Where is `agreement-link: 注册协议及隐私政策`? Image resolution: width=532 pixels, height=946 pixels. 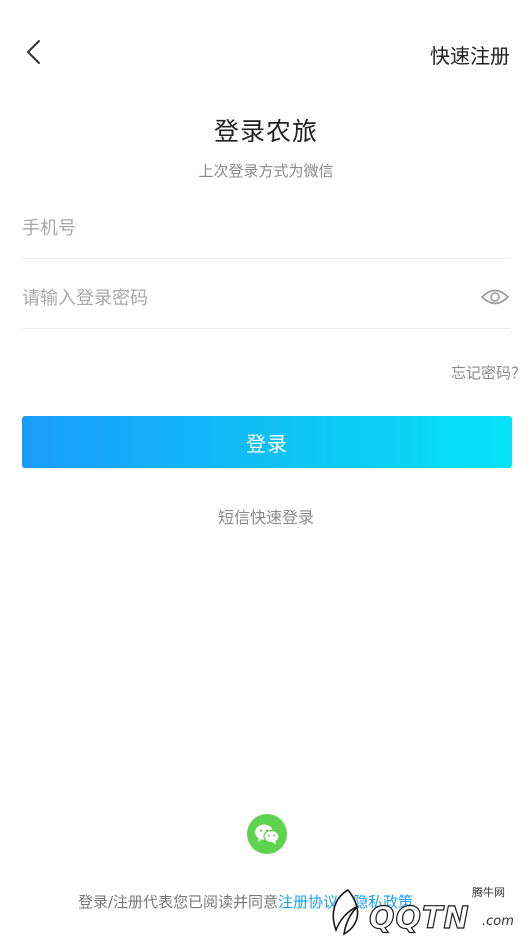
agreement-link: 注册协议及隐私政策 is located at coordinates (345, 902).